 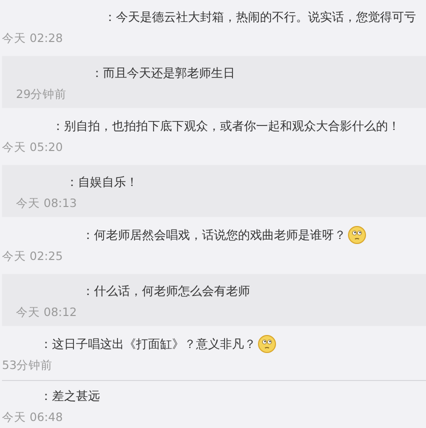 What do you see at coordinates (260, 17) in the screenshot?
I see `comment-text: ：今天是德云社大封箱，热闹的不行。说实话，您觉得可亏` at bounding box center [260, 17].